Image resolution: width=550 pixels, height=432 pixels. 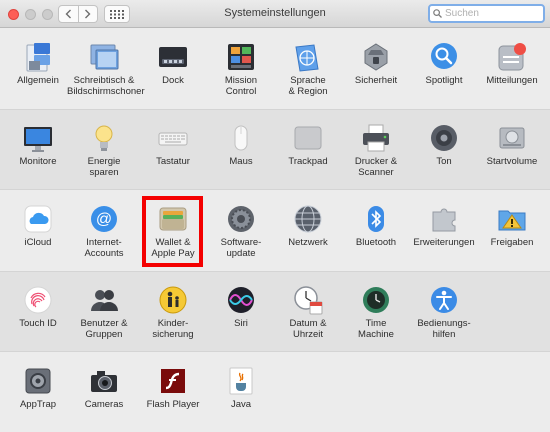 I want to click on pane-mission-control: Mission Control, so click(x=241, y=68).